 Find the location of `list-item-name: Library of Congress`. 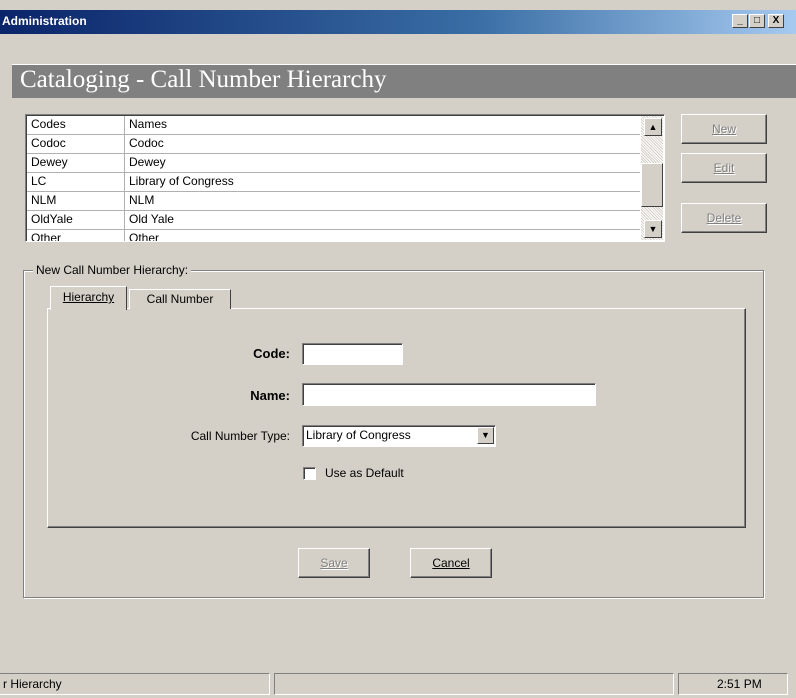

list-item-name: Library of Congress is located at coordinates (181, 181).